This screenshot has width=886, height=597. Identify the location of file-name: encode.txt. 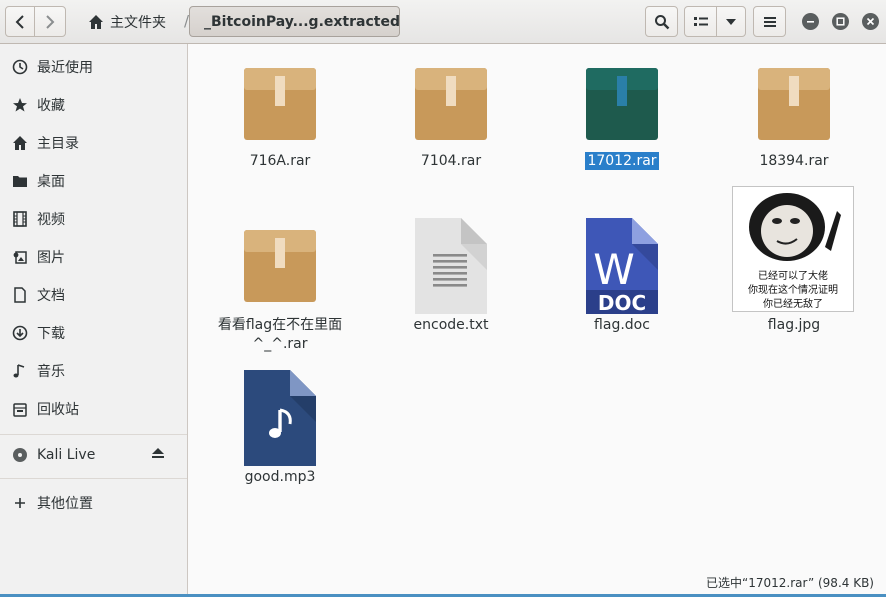
(451, 325).